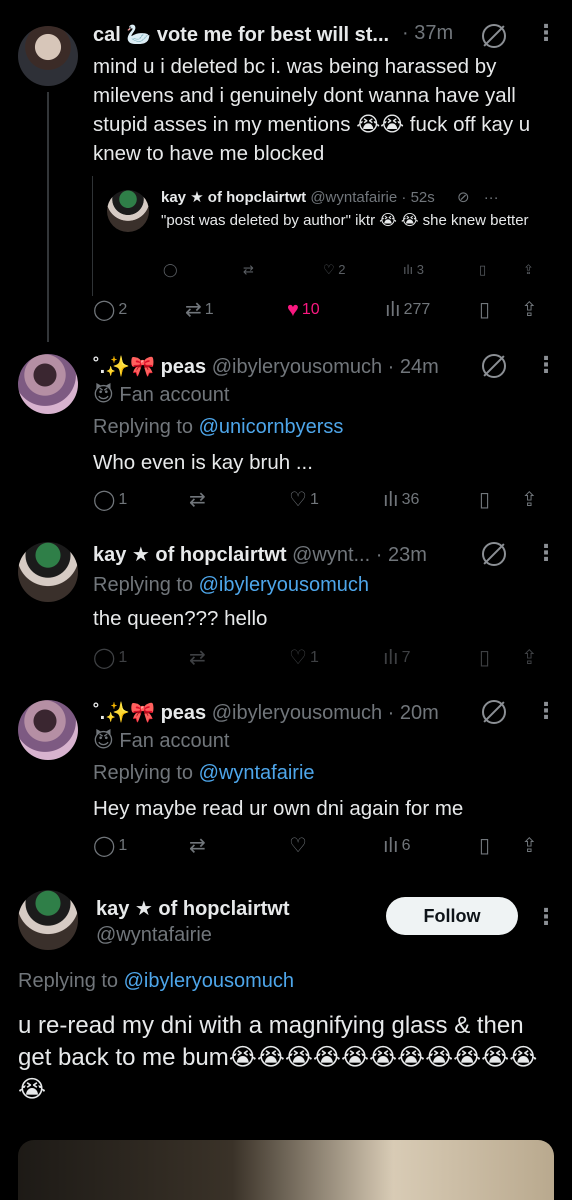 This screenshot has width=572, height=1200. I want to click on author-handle: @ibyleryousomuch · 24m, so click(325, 367).